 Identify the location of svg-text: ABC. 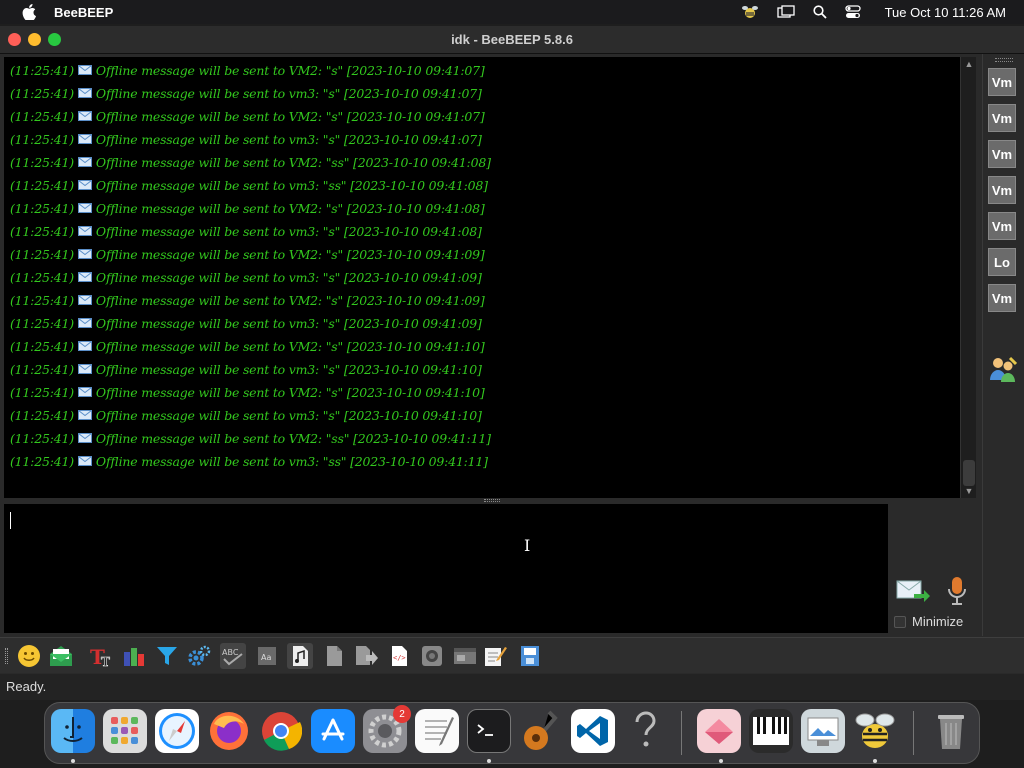
(230, 652).